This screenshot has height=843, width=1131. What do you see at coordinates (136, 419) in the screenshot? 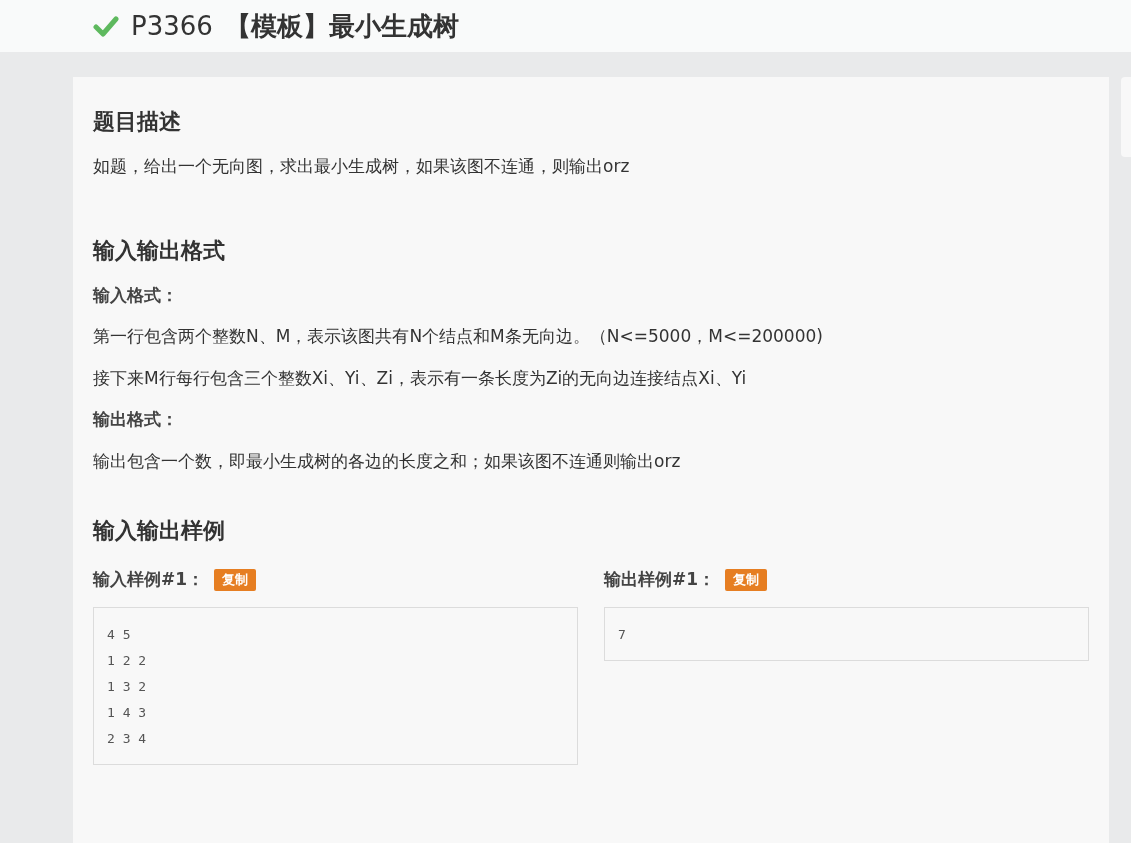
I see `subsection-heading: 输出格式：` at bounding box center [136, 419].